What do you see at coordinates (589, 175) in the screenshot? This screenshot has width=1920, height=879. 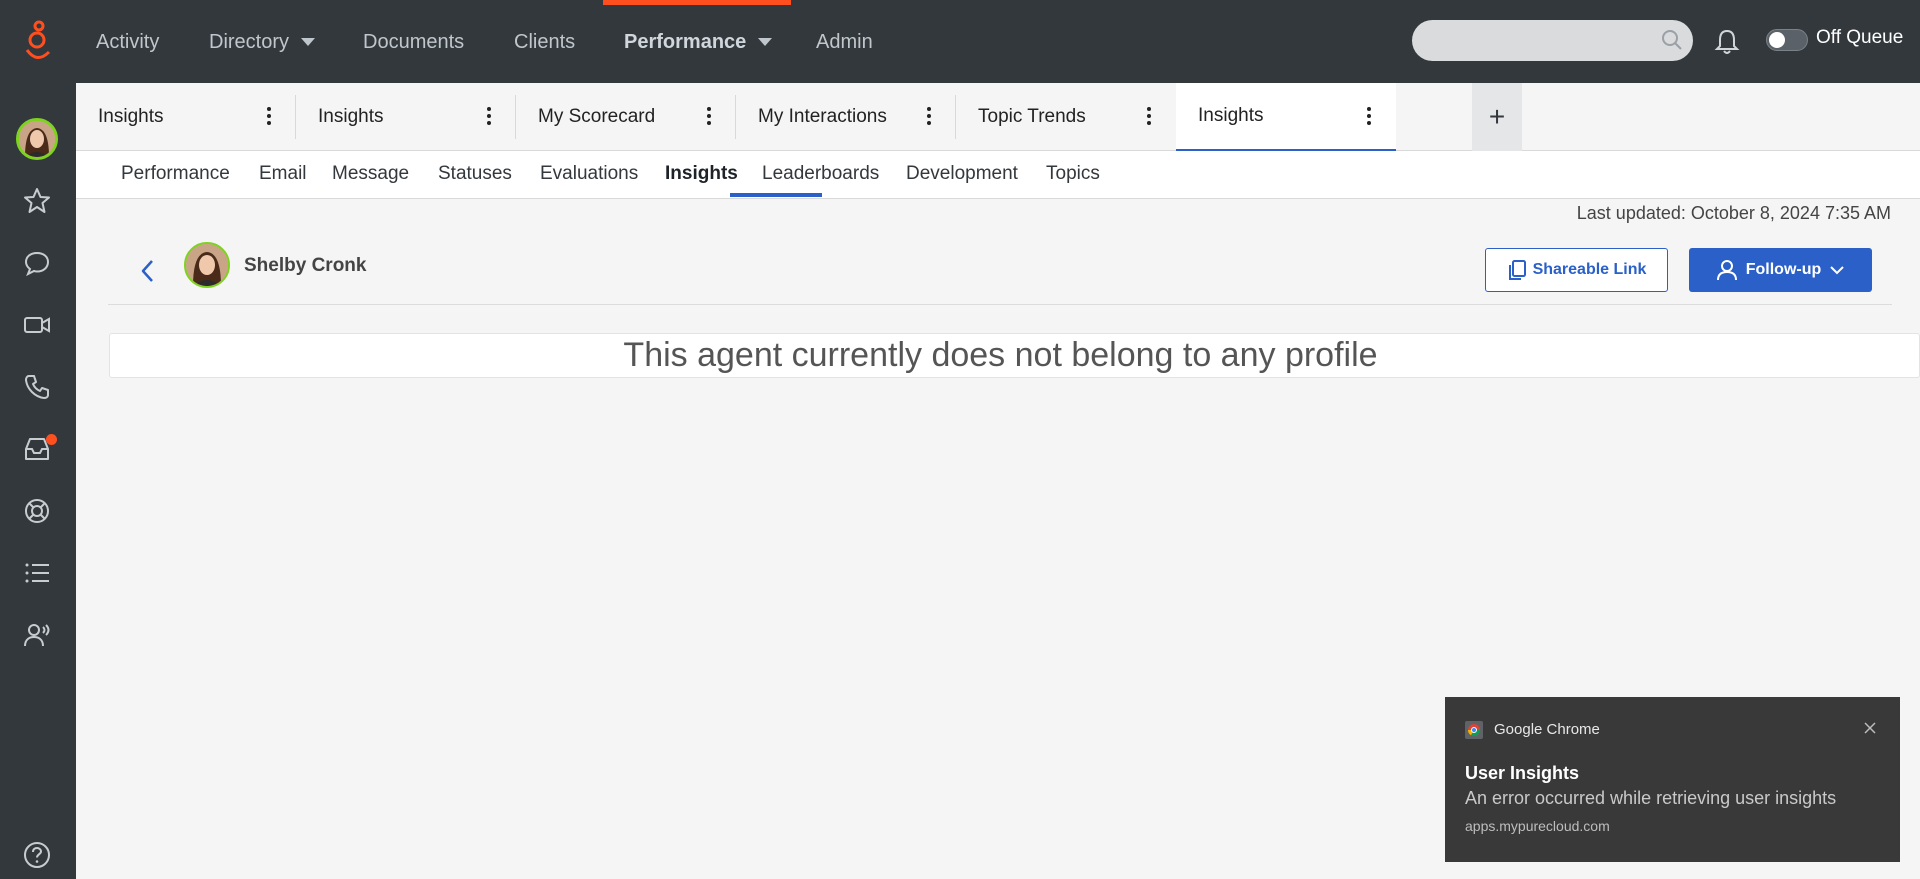 I see `subnav-evaluations: Evaluations` at bounding box center [589, 175].